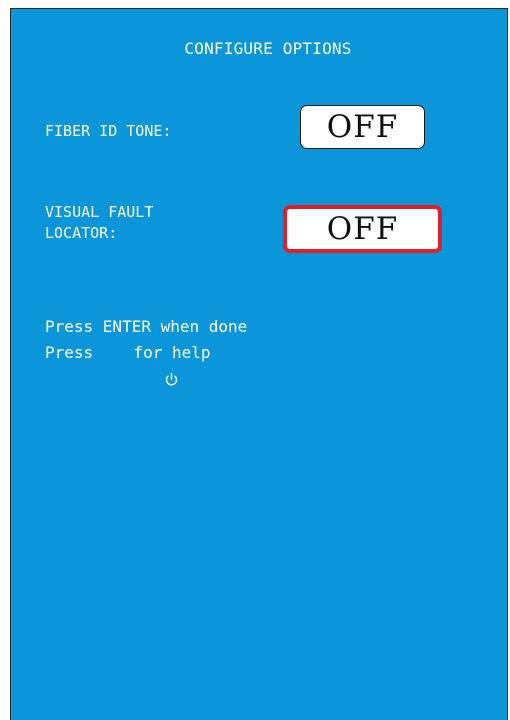 This screenshot has width=510, height=720. What do you see at coordinates (167, 352) in the screenshot?
I see `help-power-suffix: for help` at bounding box center [167, 352].